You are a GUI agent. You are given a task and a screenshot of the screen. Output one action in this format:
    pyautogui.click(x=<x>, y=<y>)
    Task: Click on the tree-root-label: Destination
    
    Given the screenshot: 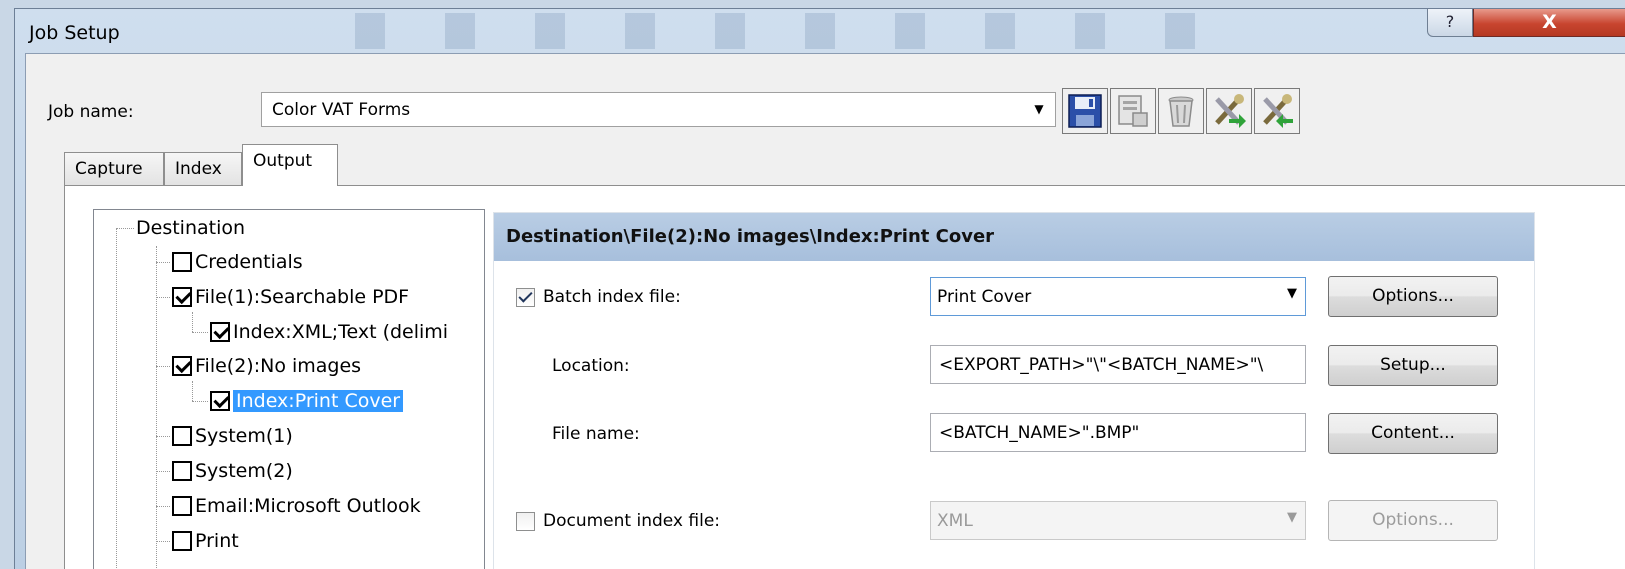 What is the action you would take?
    pyautogui.click(x=191, y=228)
    